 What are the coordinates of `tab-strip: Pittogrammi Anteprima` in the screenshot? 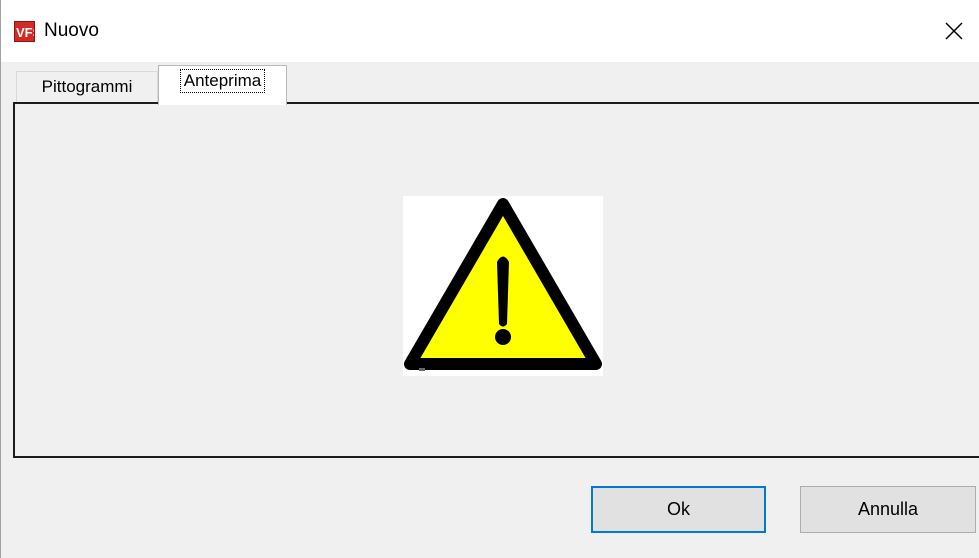 It's located at (490, 83).